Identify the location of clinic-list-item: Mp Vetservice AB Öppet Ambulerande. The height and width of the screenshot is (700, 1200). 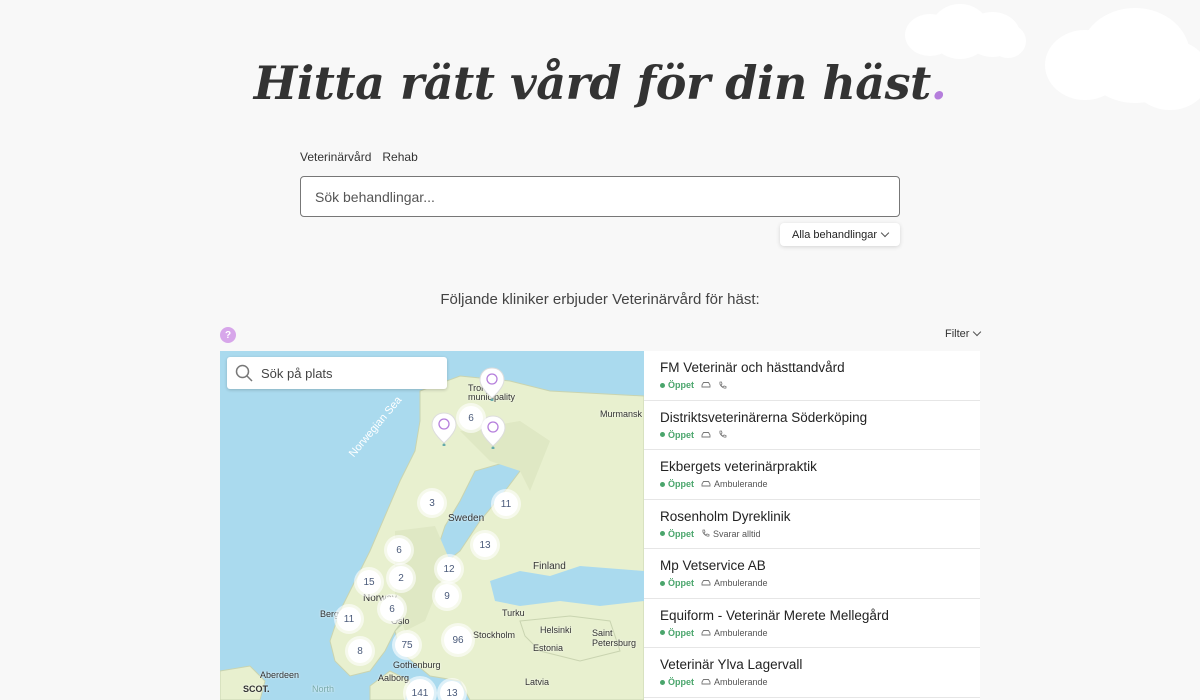
(812, 574).